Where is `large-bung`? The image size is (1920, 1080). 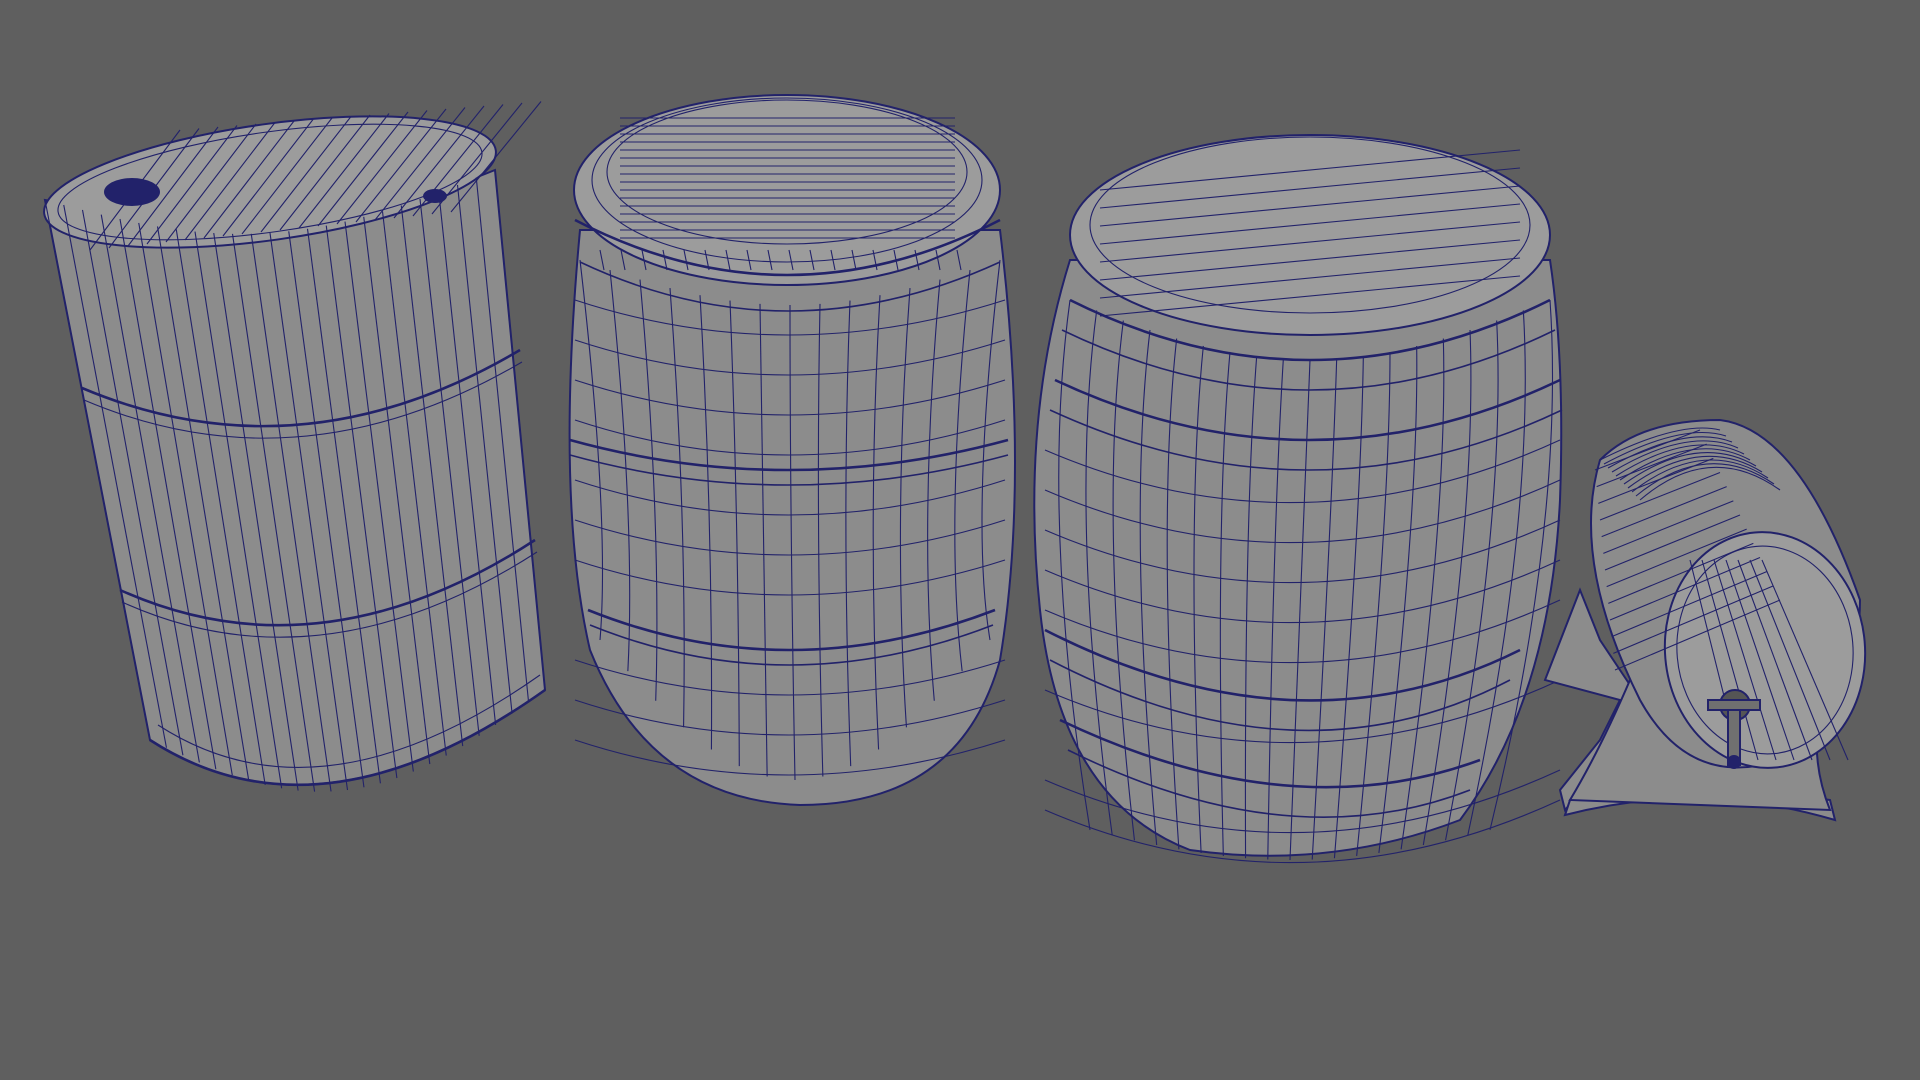 large-bung is located at coordinates (132, 192).